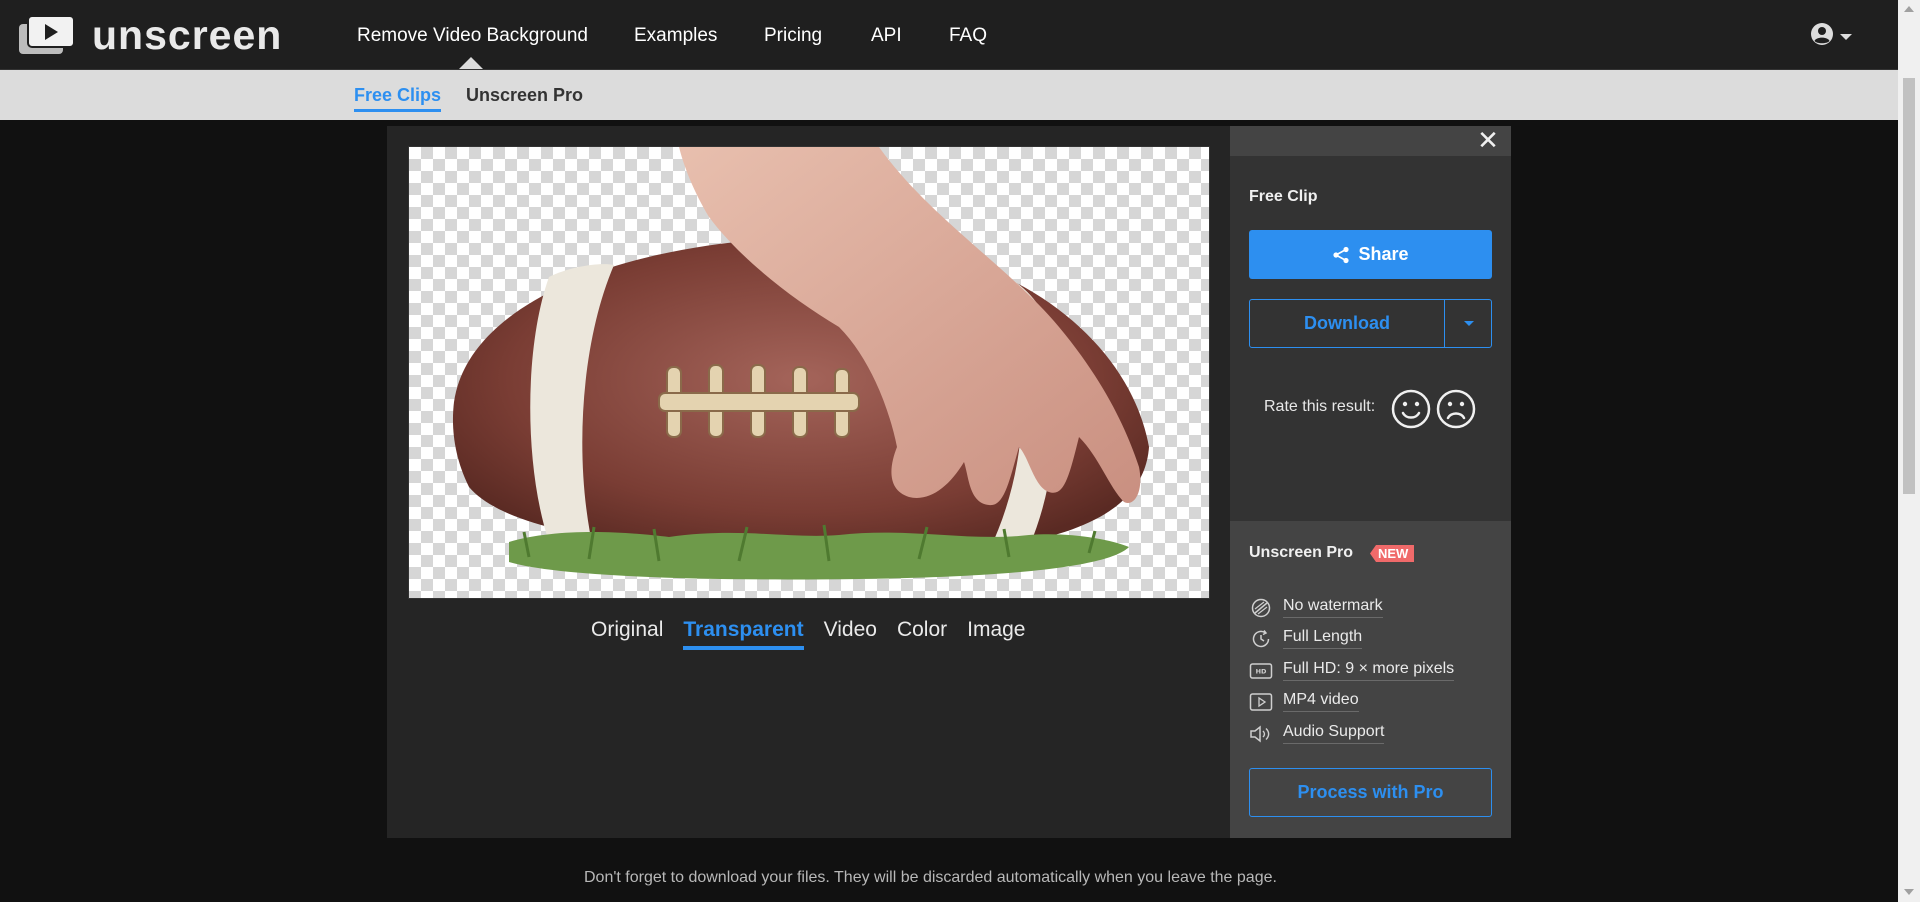  I want to click on user-menu, so click(1831, 36).